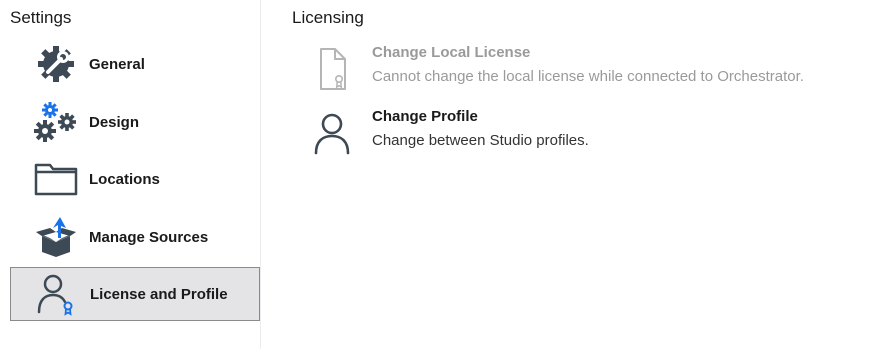 The width and height of the screenshot is (896, 349). I want to click on sidebar-item-general: General, so click(135, 64).